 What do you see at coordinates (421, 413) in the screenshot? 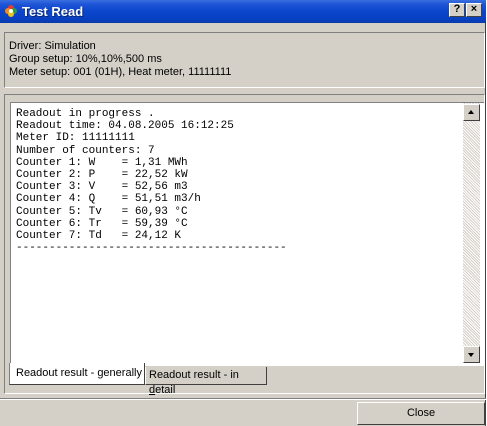
I see `close-button: Close` at bounding box center [421, 413].